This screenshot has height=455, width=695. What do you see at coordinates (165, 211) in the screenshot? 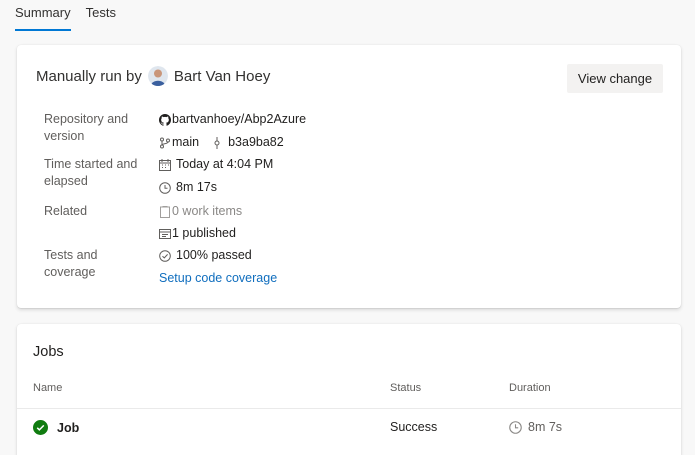
I see `work-item-icon` at bounding box center [165, 211].